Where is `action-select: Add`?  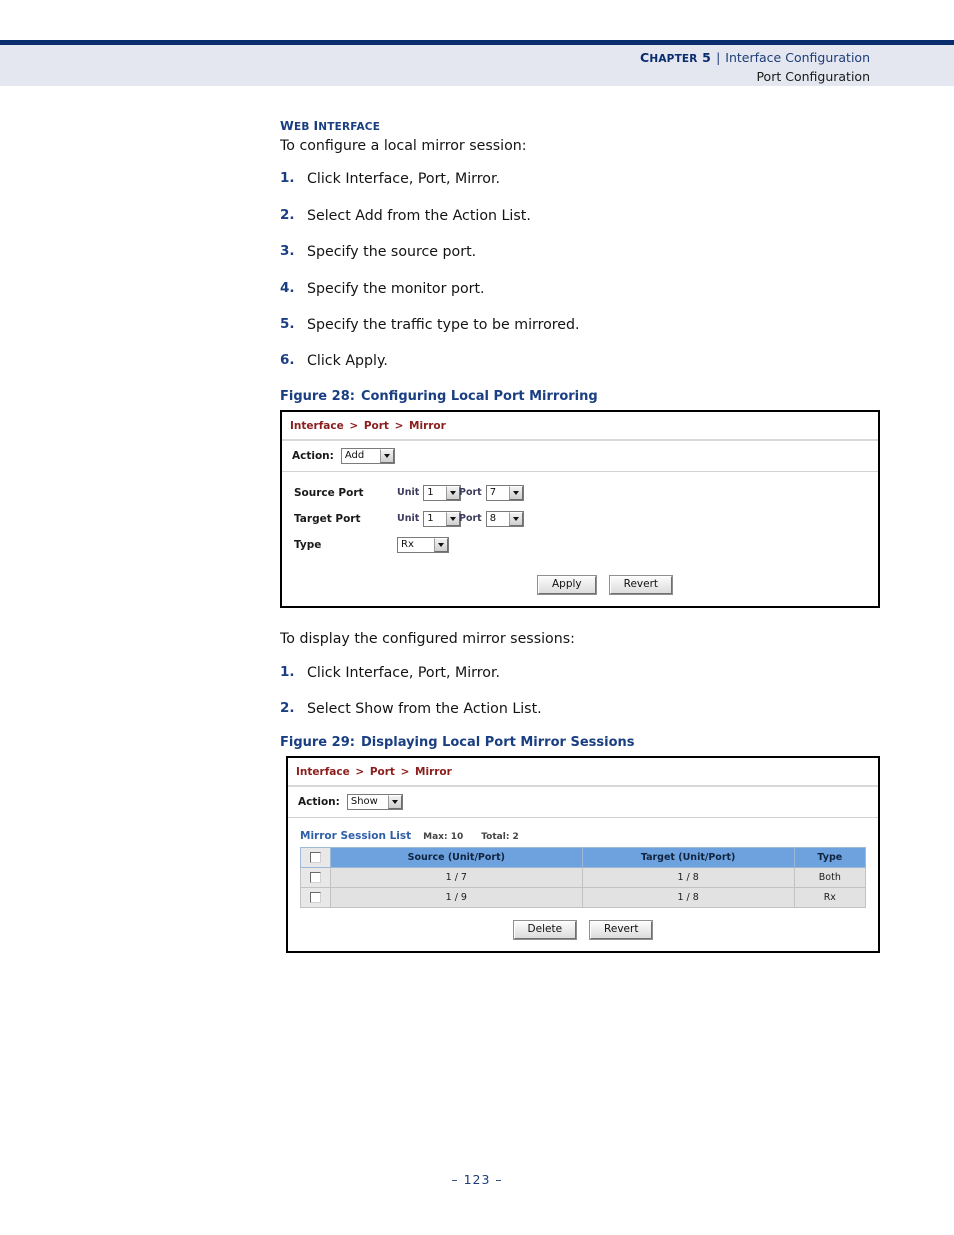 action-select: Add is located at coordinates (367, 455).